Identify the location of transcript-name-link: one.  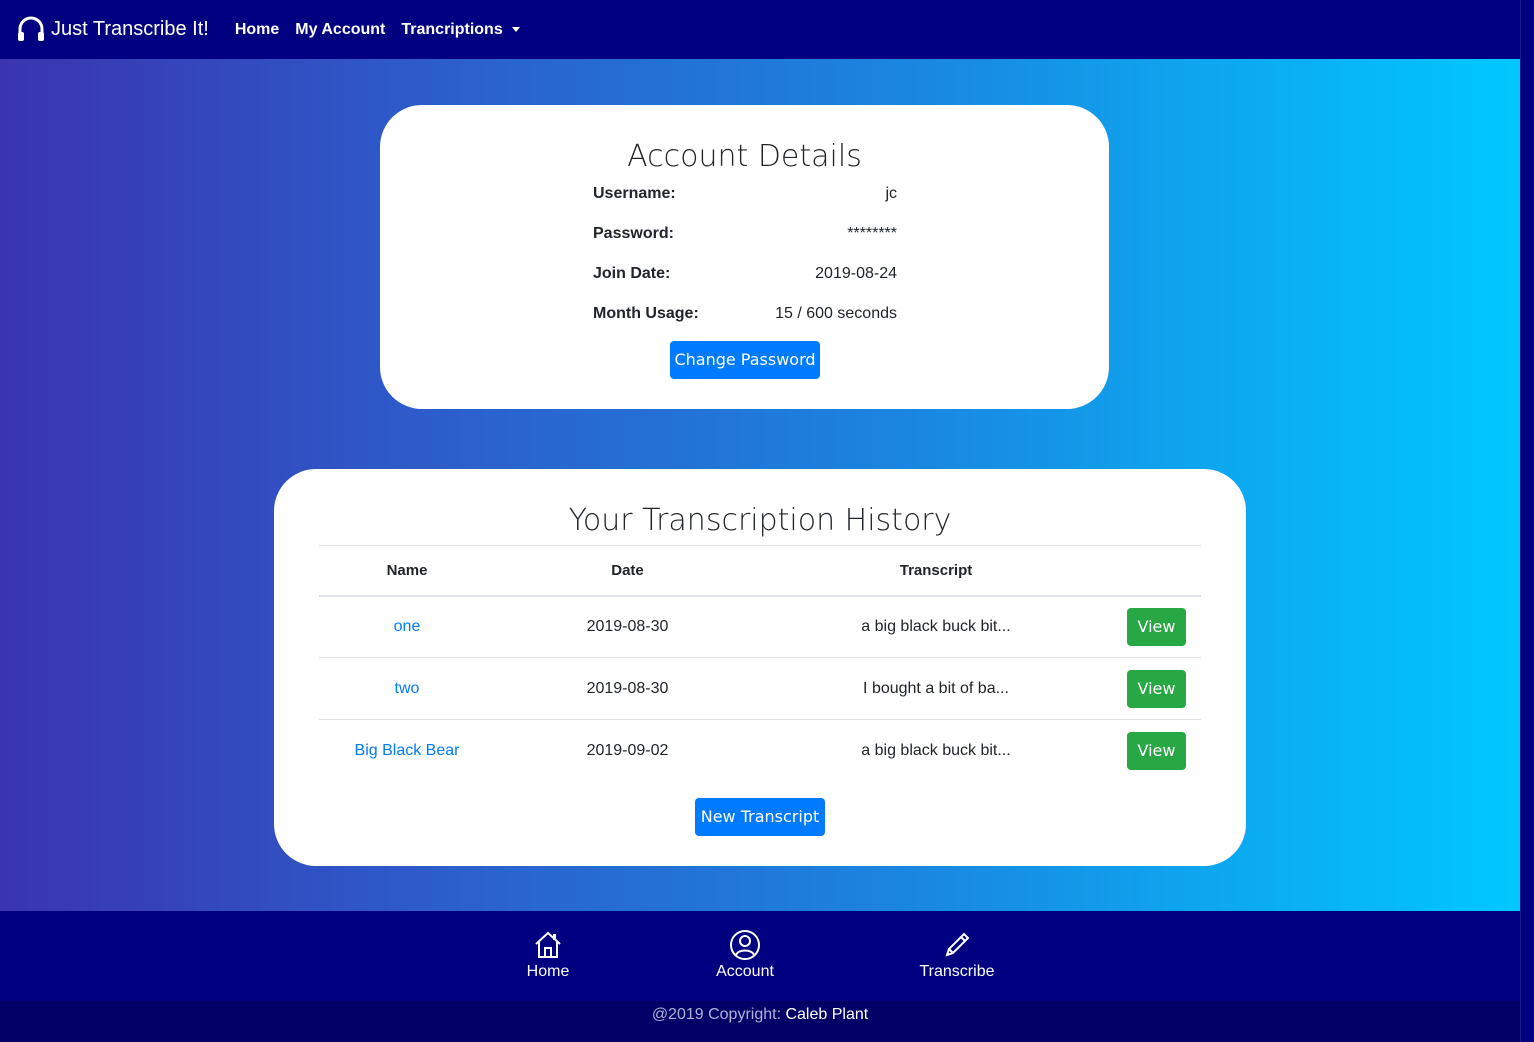
(407, 626).